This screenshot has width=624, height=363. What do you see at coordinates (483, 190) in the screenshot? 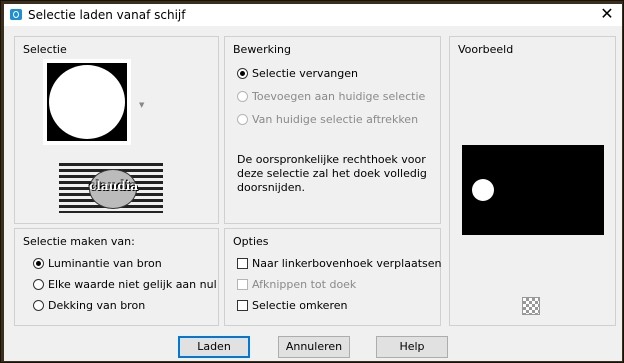
I see `preview-selection-circle` at bounding box center [483, 190].